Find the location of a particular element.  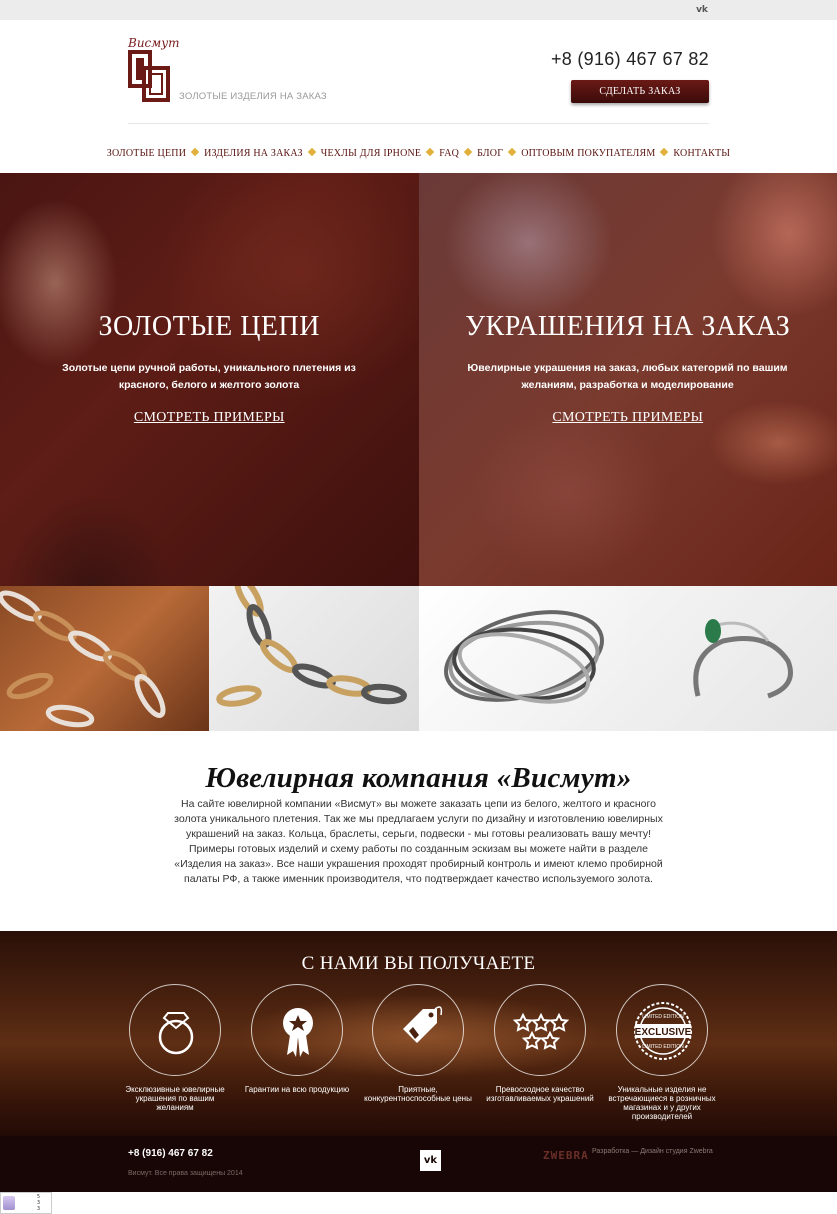

five-stars-icon is located at coordinates (540, 1030).